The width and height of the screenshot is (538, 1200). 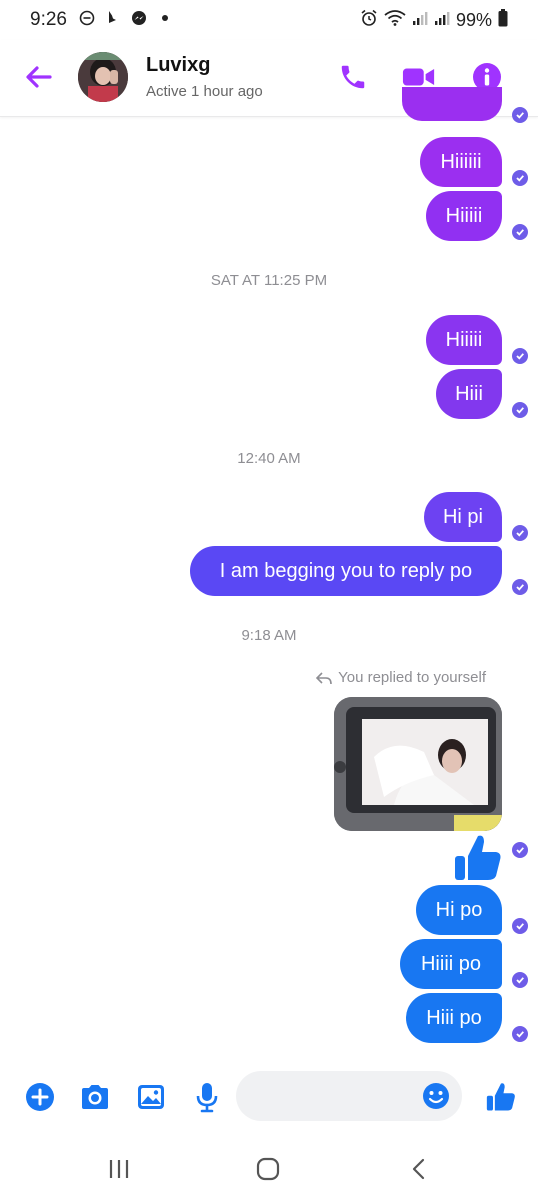 What do you see at coordinates (459, 910) in the screenshot?
I see `message-bubble: Hi po` at bounding box center [459, 910].